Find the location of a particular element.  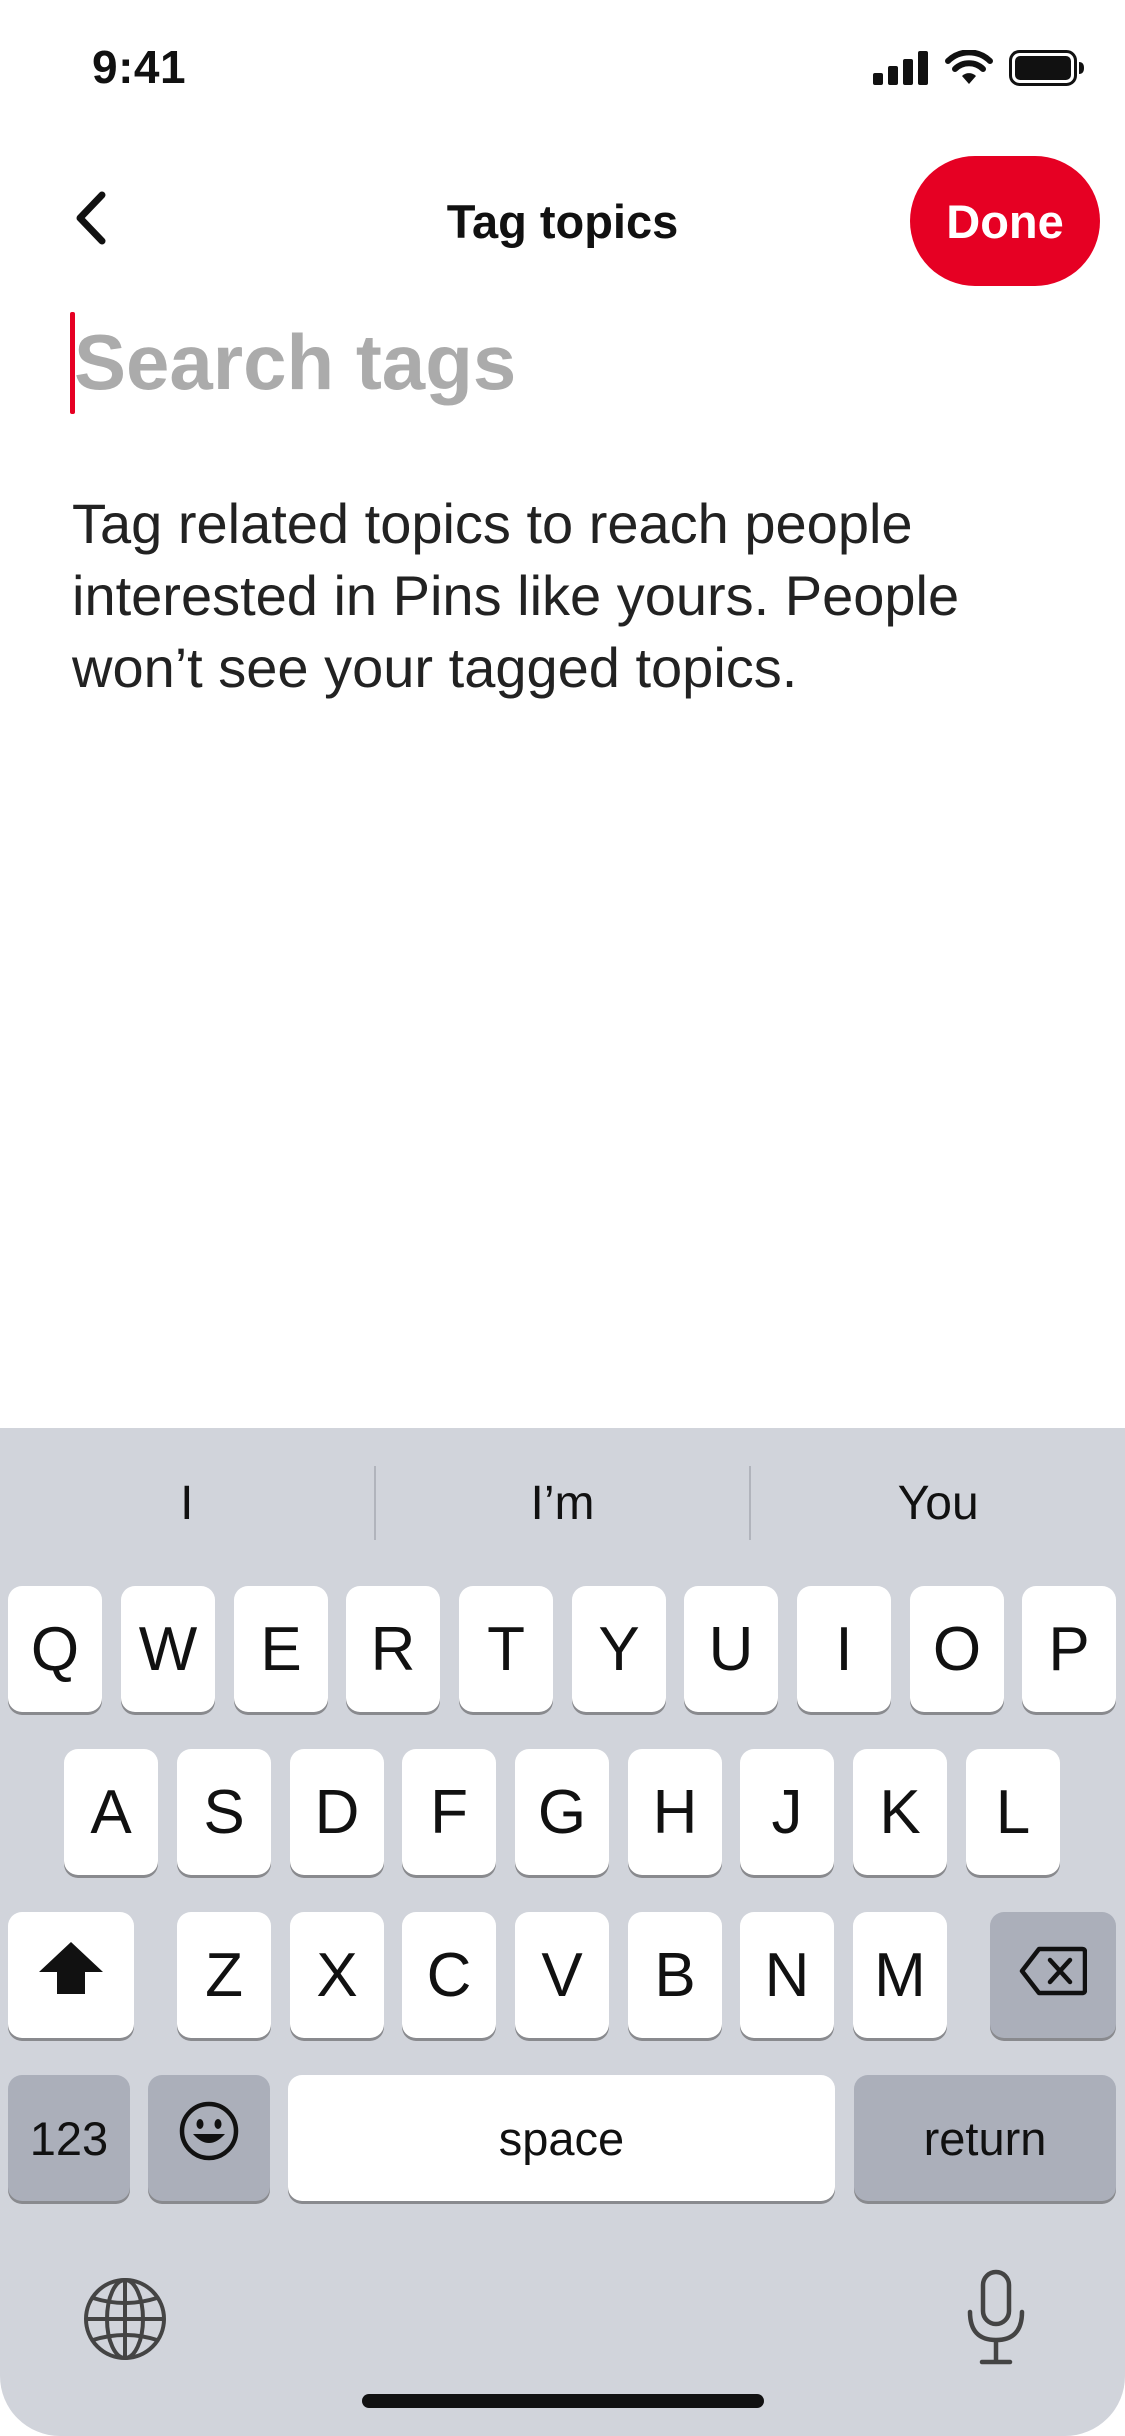

key-w: W is located at coordinates (168, 1649).